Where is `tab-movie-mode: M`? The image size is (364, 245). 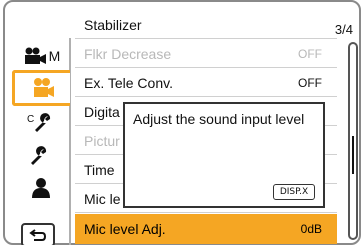
tab-movie-mode: M is located at coordinates (41, 56).